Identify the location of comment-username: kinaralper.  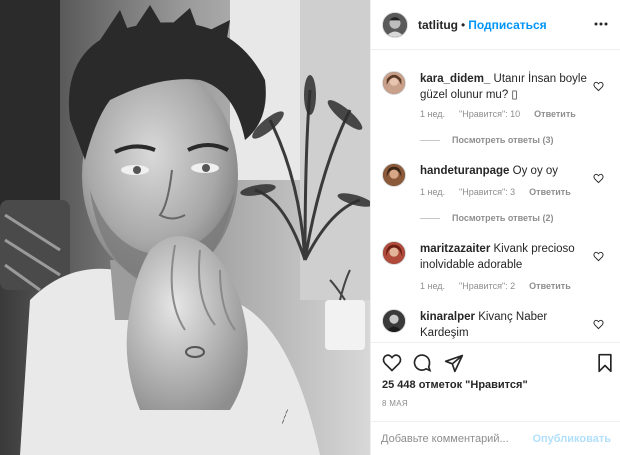
(447, 317).